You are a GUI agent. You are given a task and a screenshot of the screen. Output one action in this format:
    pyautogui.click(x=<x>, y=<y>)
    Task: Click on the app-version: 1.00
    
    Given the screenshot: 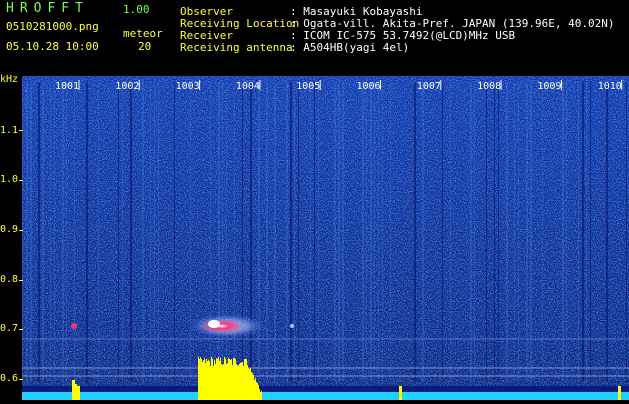 What is the action you would take?
    pyautogui.click(x=136, y=9)
    